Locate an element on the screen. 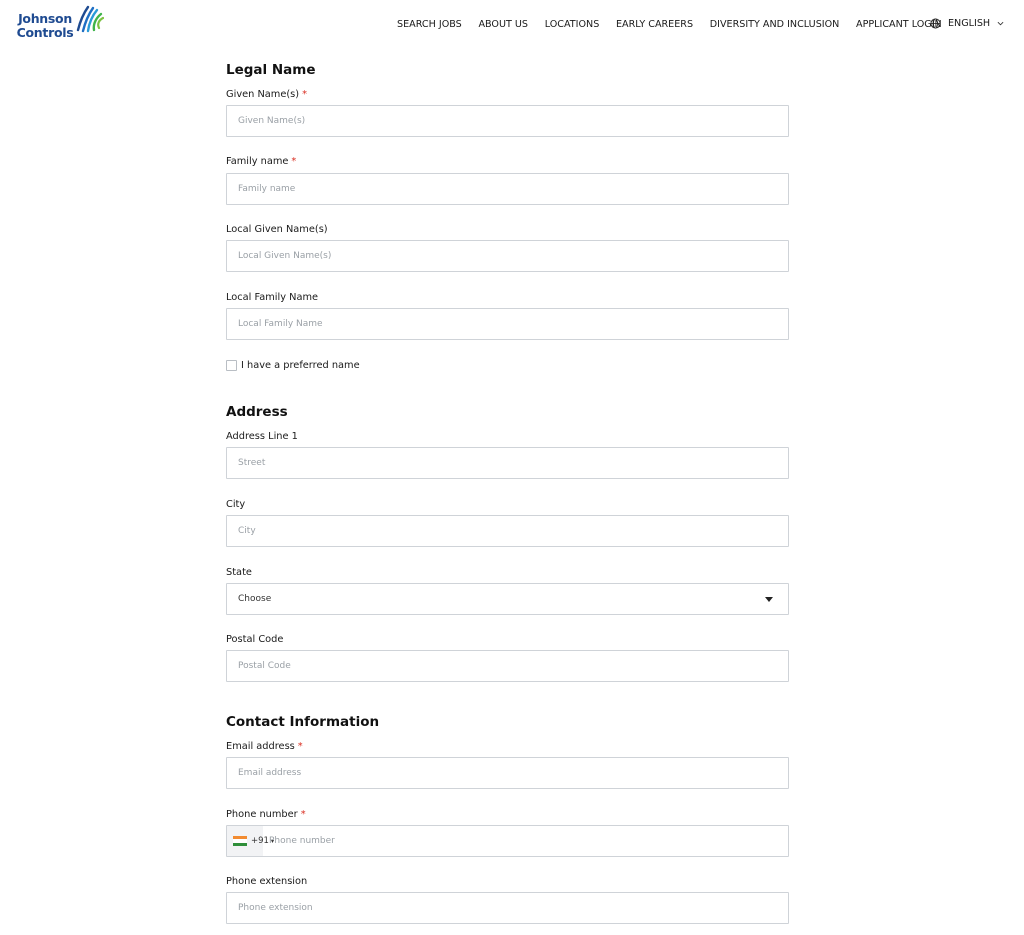  preferred-name-option: I have a preferred name is located at coordinates (293, 365).